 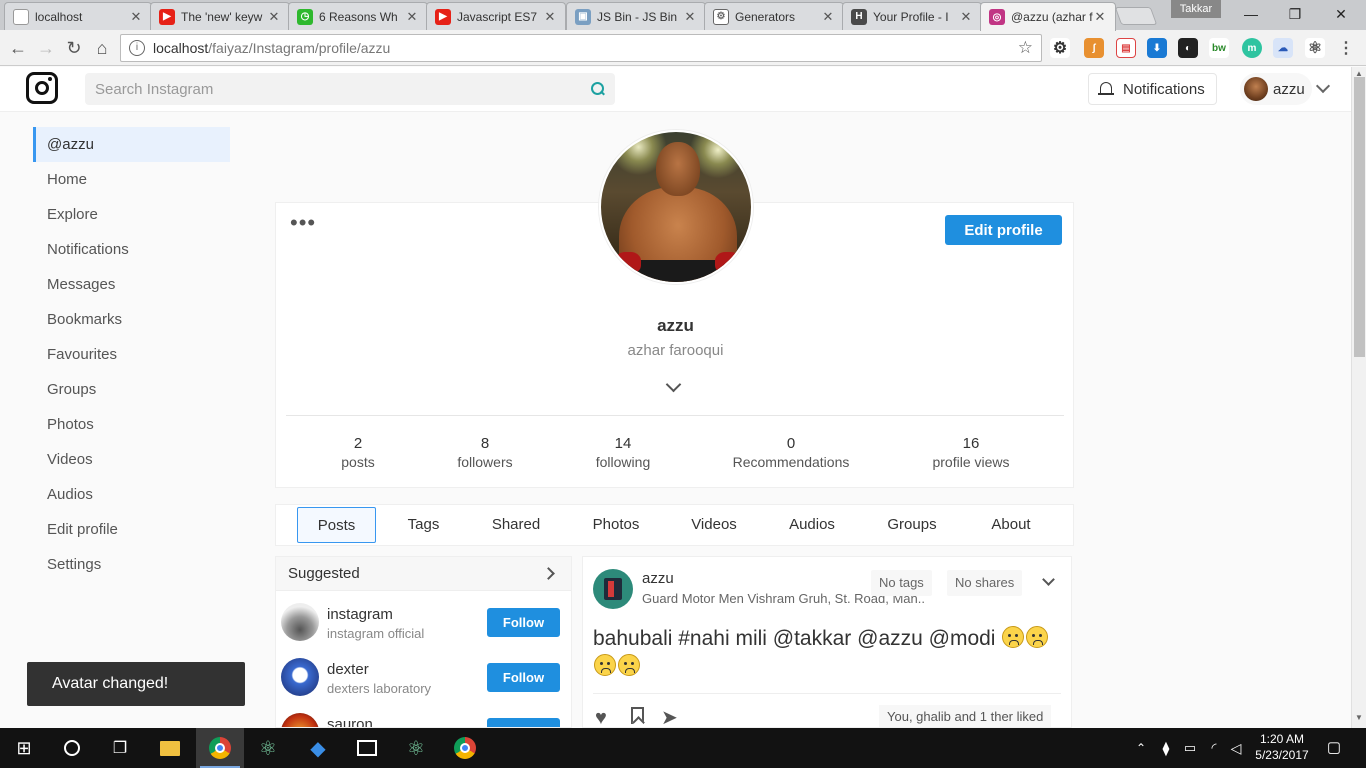 What do you see at coordinates (74, 48) in the screenshot?
I see `reload-icon: ↻` at bounding box center [74, 48].